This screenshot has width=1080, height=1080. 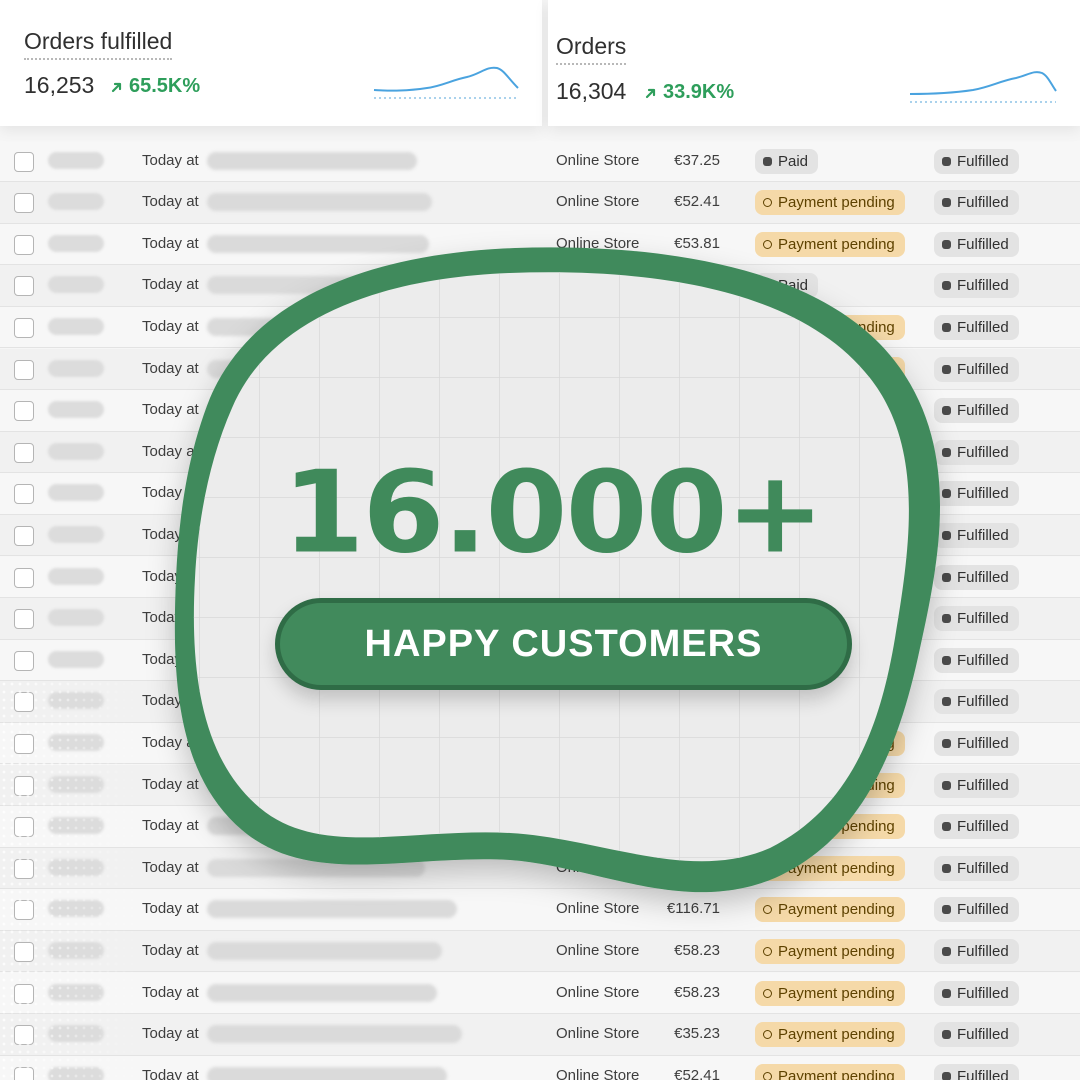 I want to click on stat-title: Orders, so click(x=591, y=49).